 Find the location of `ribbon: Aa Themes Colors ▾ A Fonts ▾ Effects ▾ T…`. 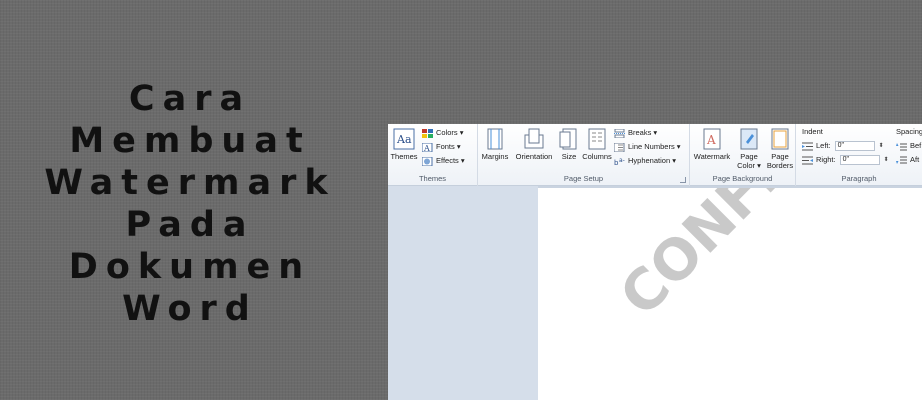

ribbon: Aa Themes Colors ▾ A Fonts ▾ Effects ▾ T… is located at coordinates (655, 155).